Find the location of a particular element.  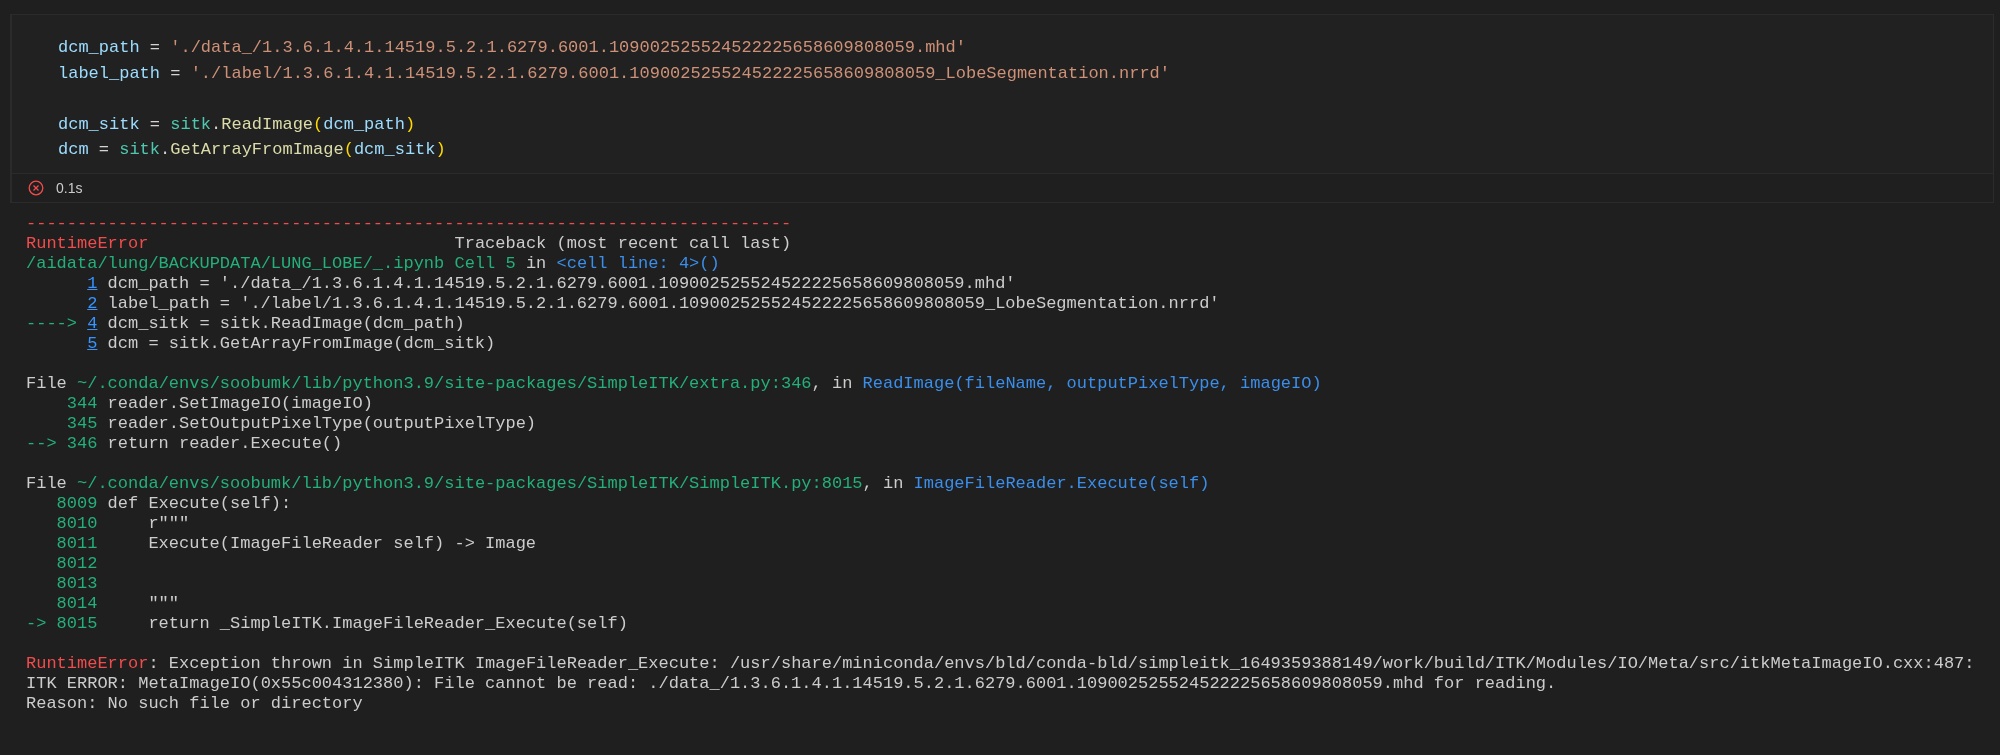

line-number-link: 5 is located at coordinates (92, 343).